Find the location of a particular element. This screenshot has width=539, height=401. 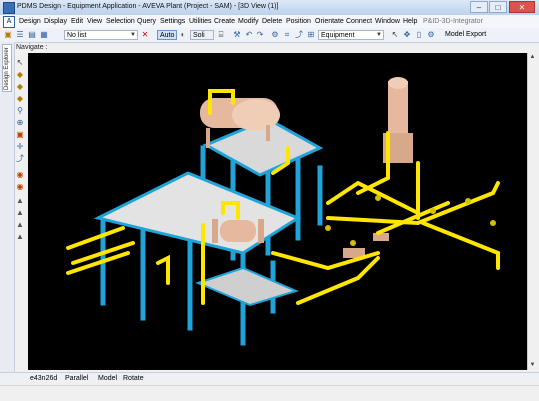

pick-icon: ✥ is located at coordinates (407, 35).